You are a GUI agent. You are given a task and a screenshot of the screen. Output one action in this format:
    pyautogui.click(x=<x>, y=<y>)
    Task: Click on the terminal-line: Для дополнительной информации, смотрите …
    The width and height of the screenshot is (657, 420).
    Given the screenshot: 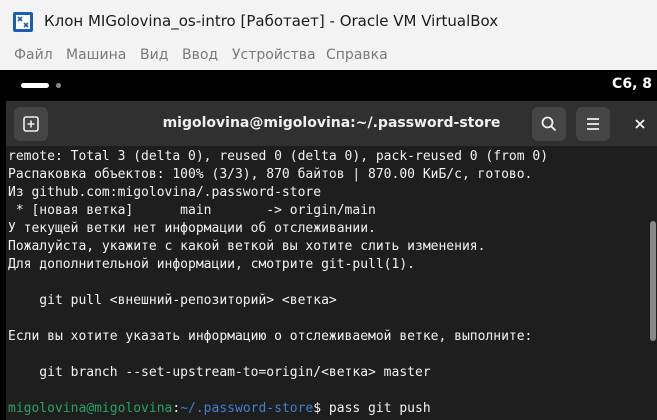 What is the action you would take?
    pyautogui.click(x=211, y=264)
    